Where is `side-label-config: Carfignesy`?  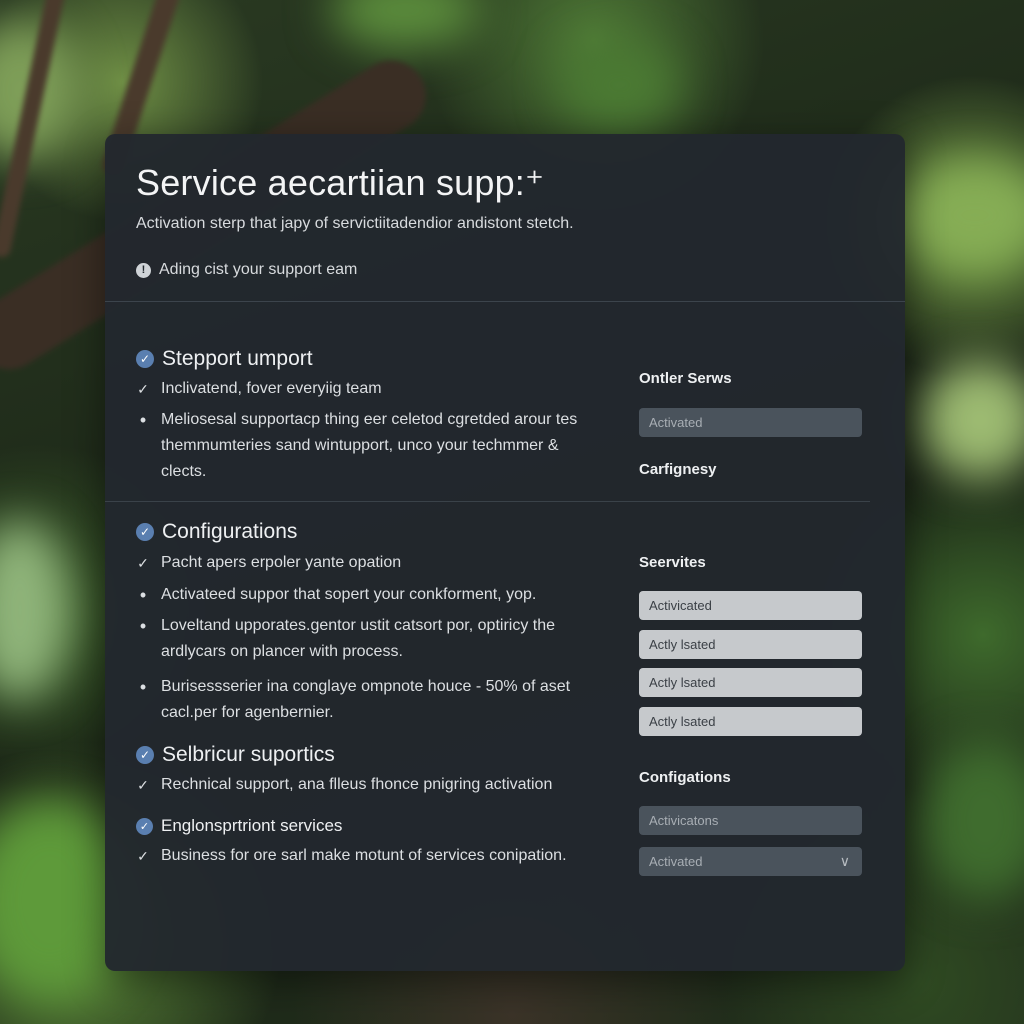
side-label-config: Carfignesy is located at coordinates (678, 469).